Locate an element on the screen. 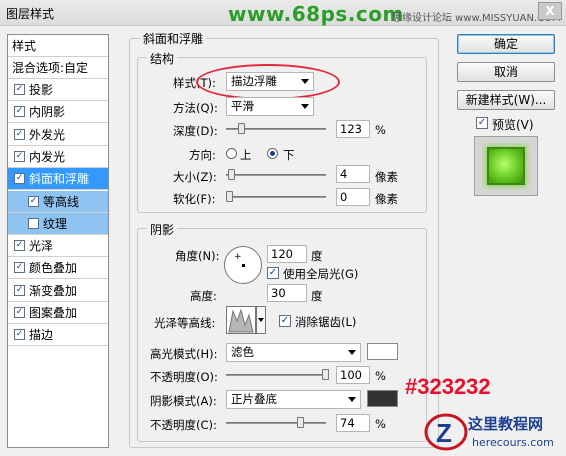 Image resolution: width=566 pixels, height=456 pixels. soften-slider-knob is located at coordinates (229, 196).